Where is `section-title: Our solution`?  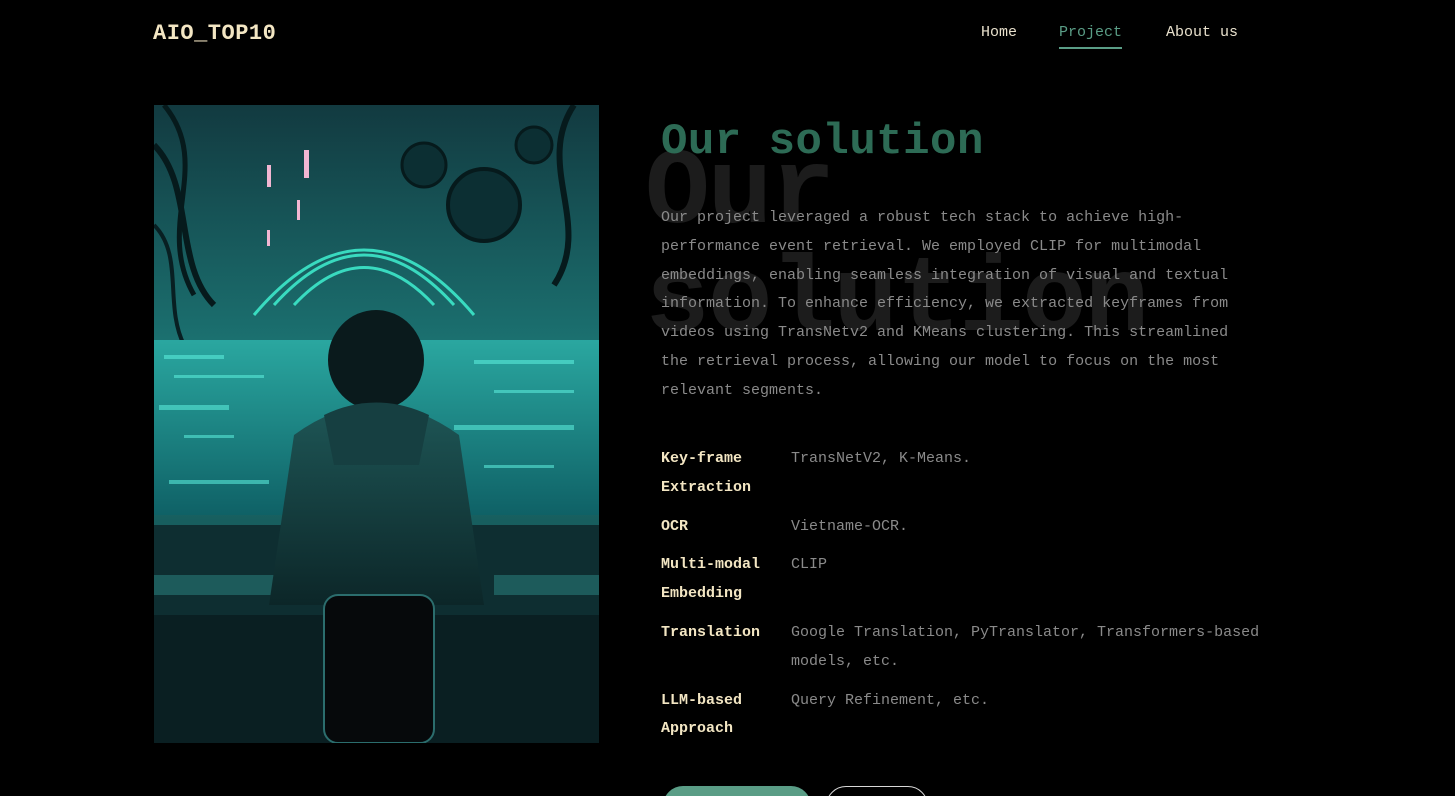
section-title: Our solution is located at coordinates (822, 142).